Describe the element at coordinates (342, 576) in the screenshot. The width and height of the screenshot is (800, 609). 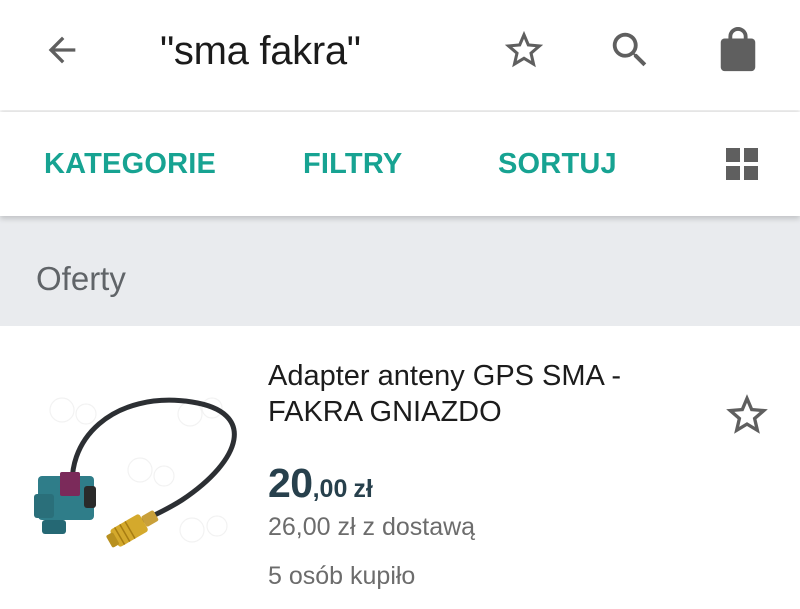
I see `buyers-count: 5 osób kupiło` at that location.